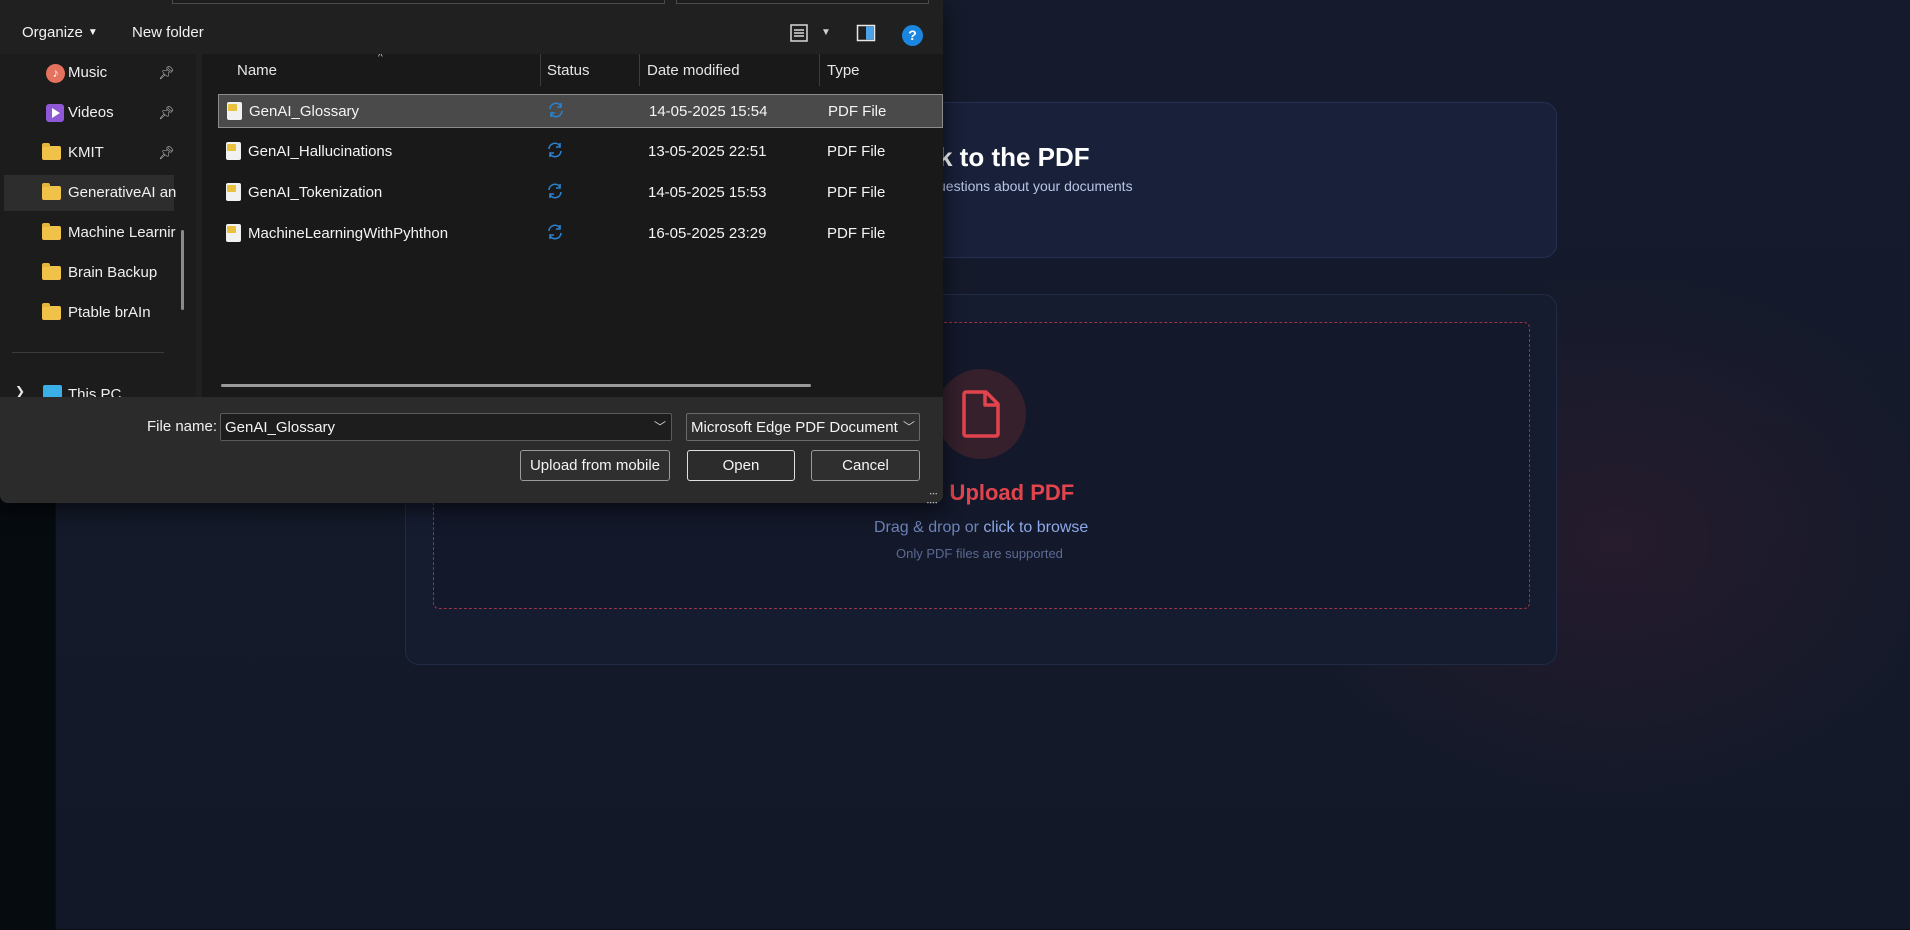  Describe the element at coordinates (707, 192) in the screenshot. I see `file-date: 14-05-2025 15:53` at that location.